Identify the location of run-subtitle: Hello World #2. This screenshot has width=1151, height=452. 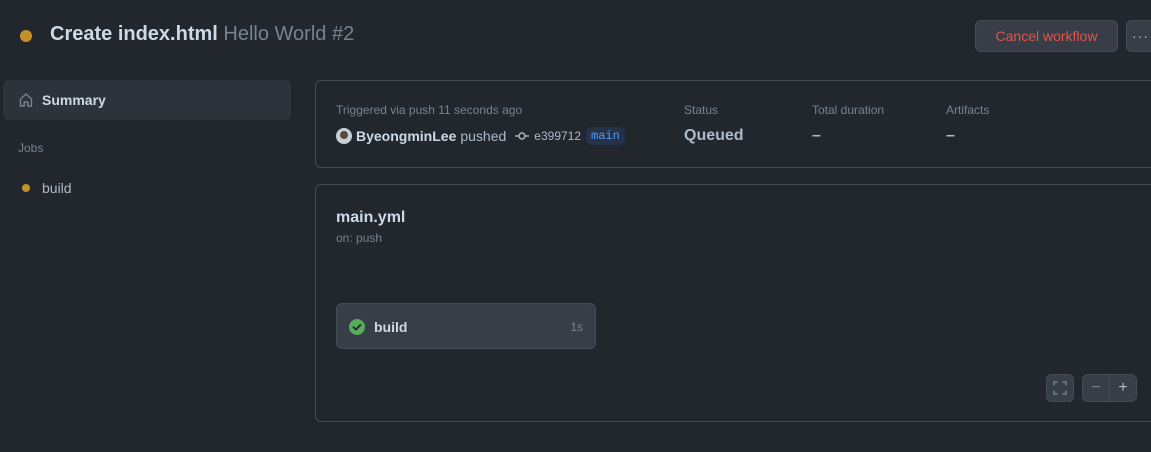
(289, 34).